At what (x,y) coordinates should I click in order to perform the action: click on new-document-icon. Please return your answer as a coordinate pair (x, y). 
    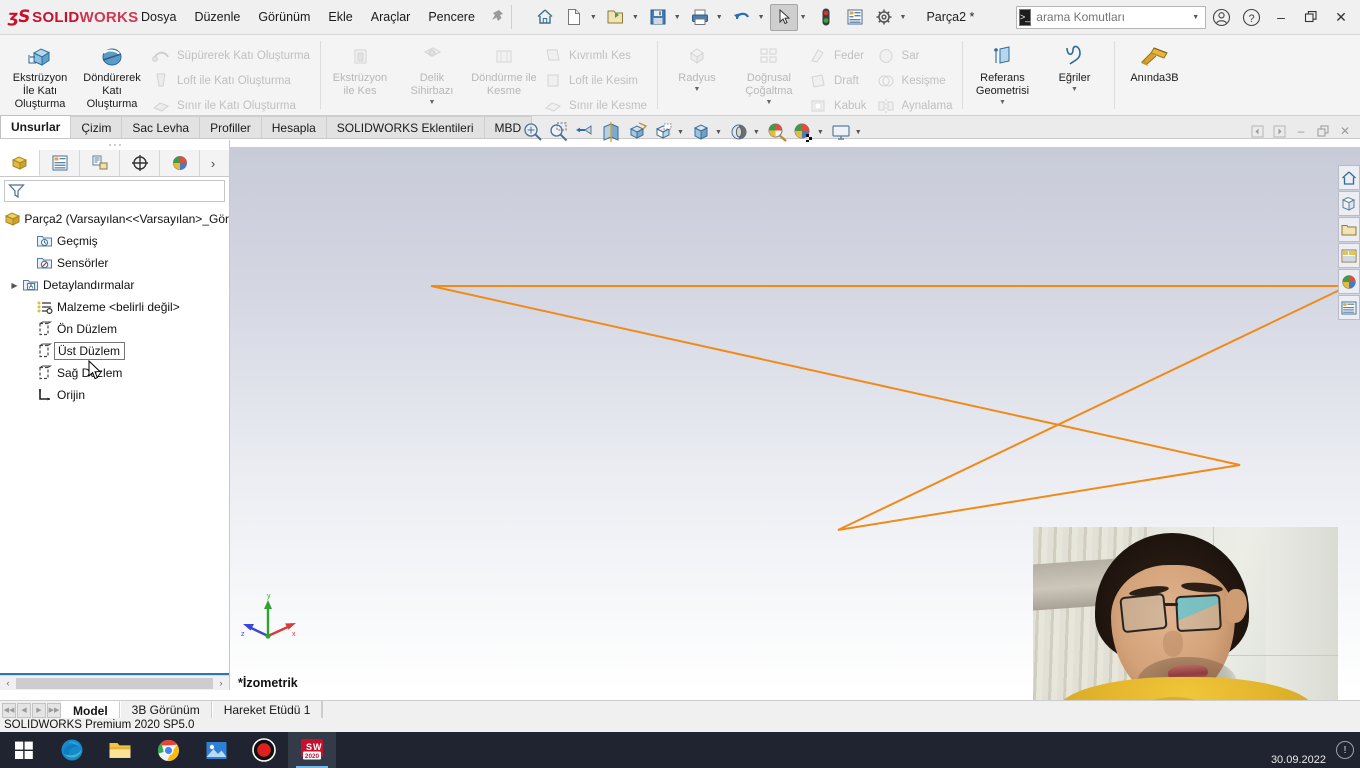
    Looking at the image, I should click on (574, 17).